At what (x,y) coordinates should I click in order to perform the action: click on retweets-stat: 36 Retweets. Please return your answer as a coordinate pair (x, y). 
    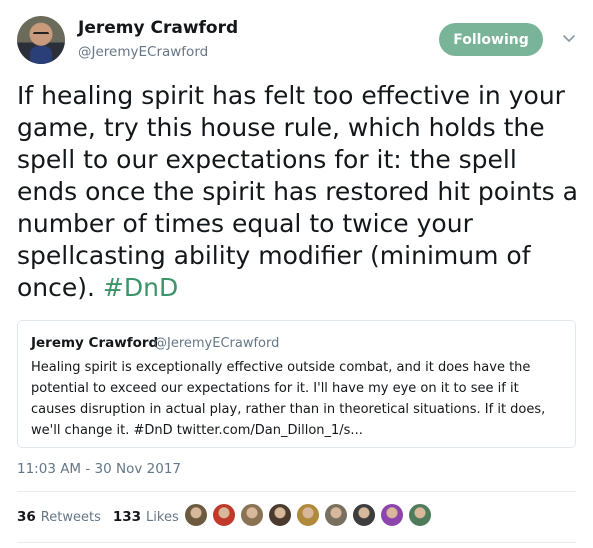
    Looking at the image, I should click on (59, 517).